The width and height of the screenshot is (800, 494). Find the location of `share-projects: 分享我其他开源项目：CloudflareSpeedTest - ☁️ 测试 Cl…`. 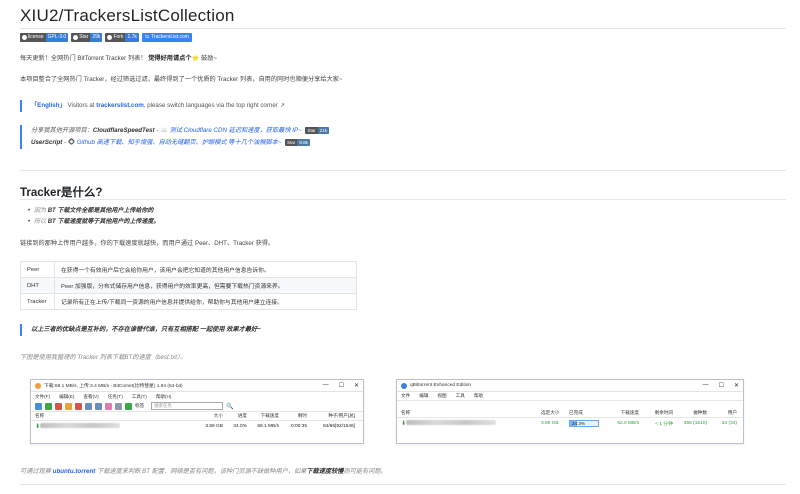

share-projects: 分享我其他开源项目：CloudflareSpeedTest - ☁️ 测试 Cl… is located at coordinates (174, 137).